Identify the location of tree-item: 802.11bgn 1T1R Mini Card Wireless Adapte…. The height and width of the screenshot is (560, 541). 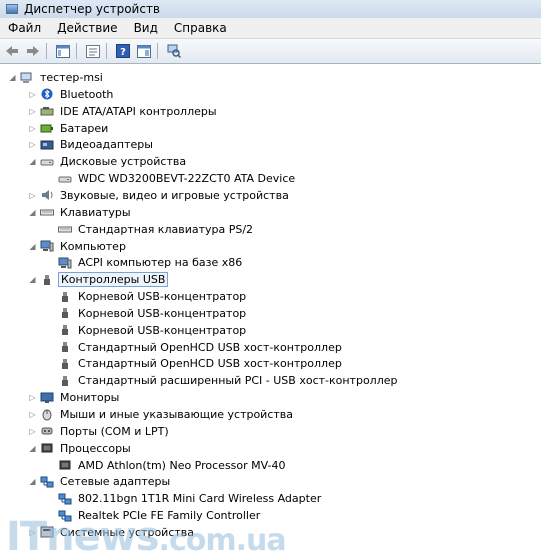
(190, 498).